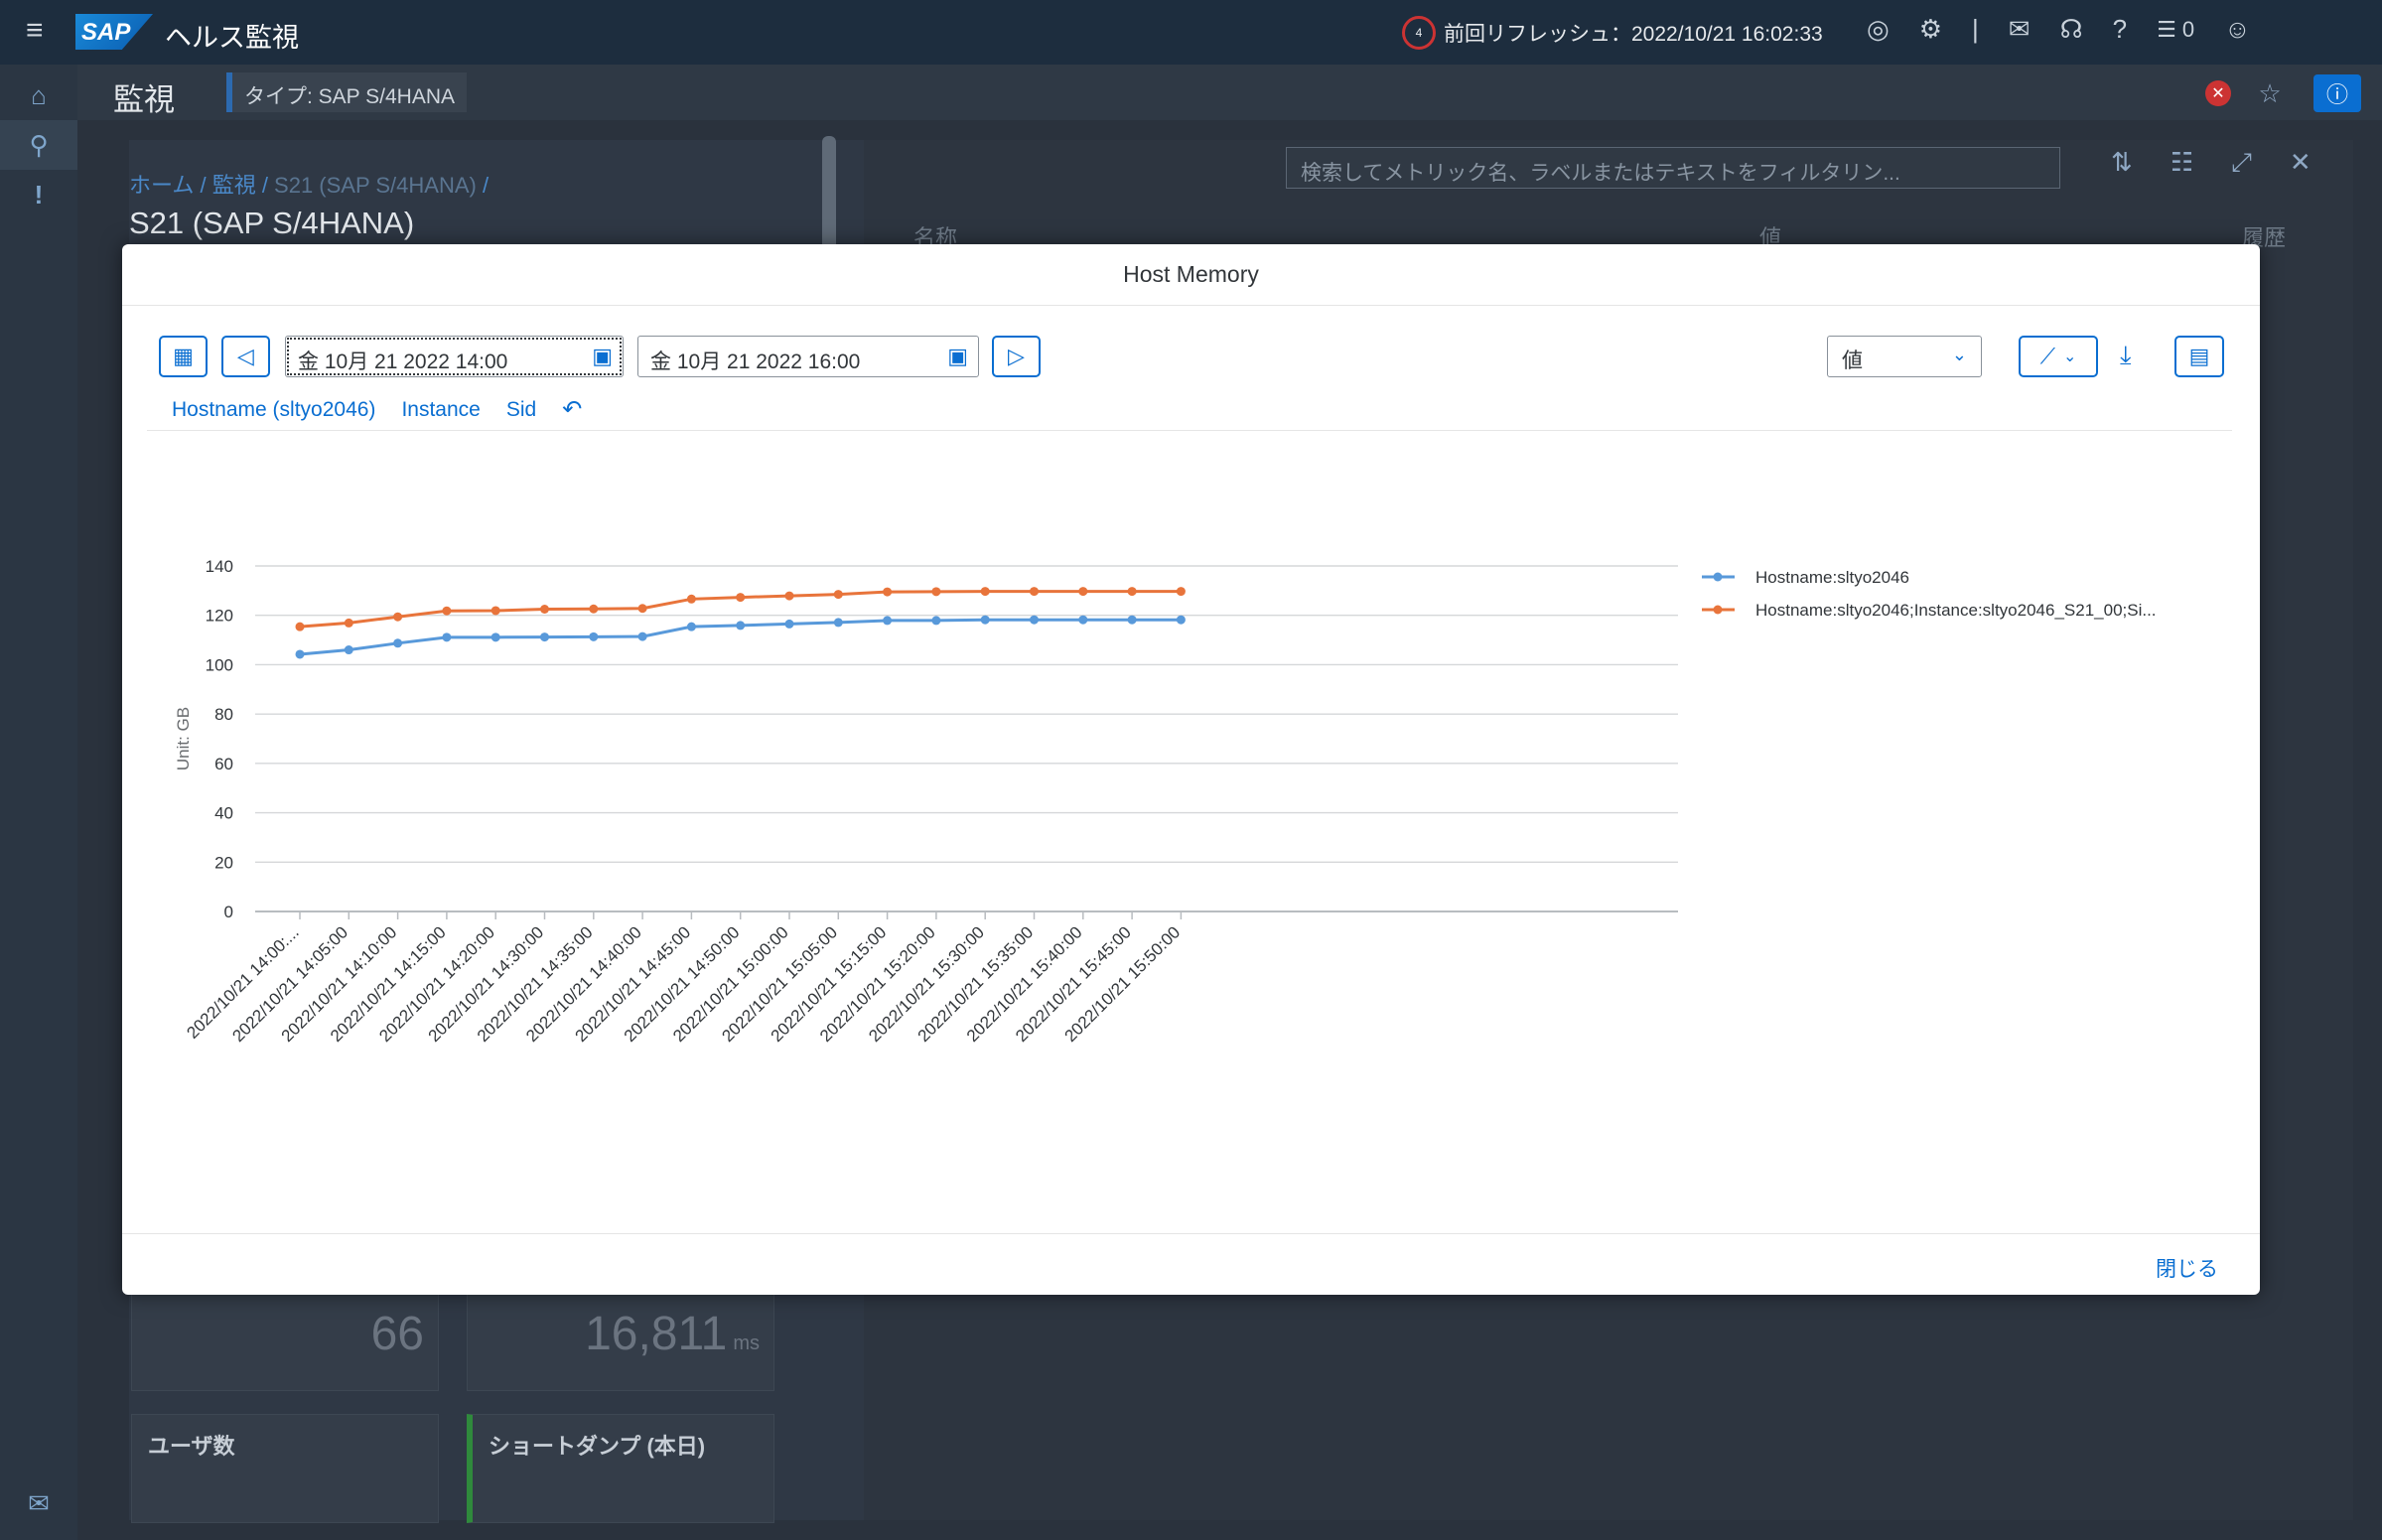 The width and height of the screenshot is (2382, 1540). I want to click on calendar-button: ▦, so click(183, 356).